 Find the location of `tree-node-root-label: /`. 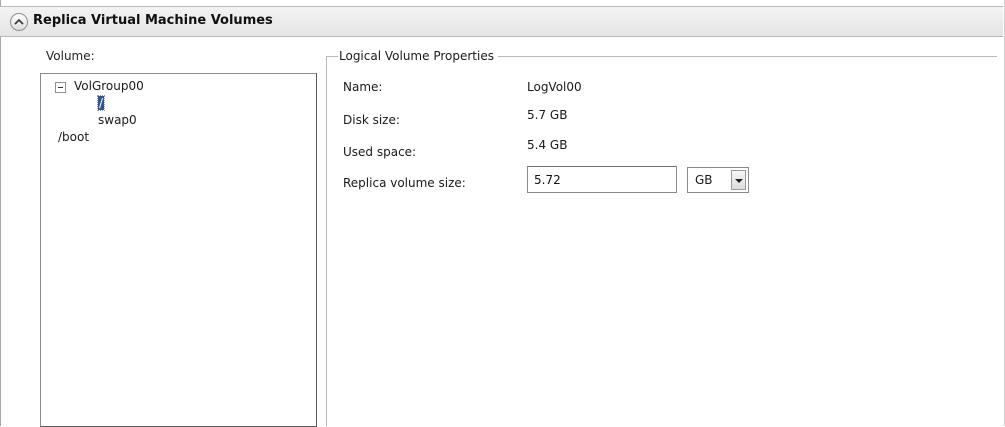

tree-node-root-label: / is located at coordinates (101, 103).